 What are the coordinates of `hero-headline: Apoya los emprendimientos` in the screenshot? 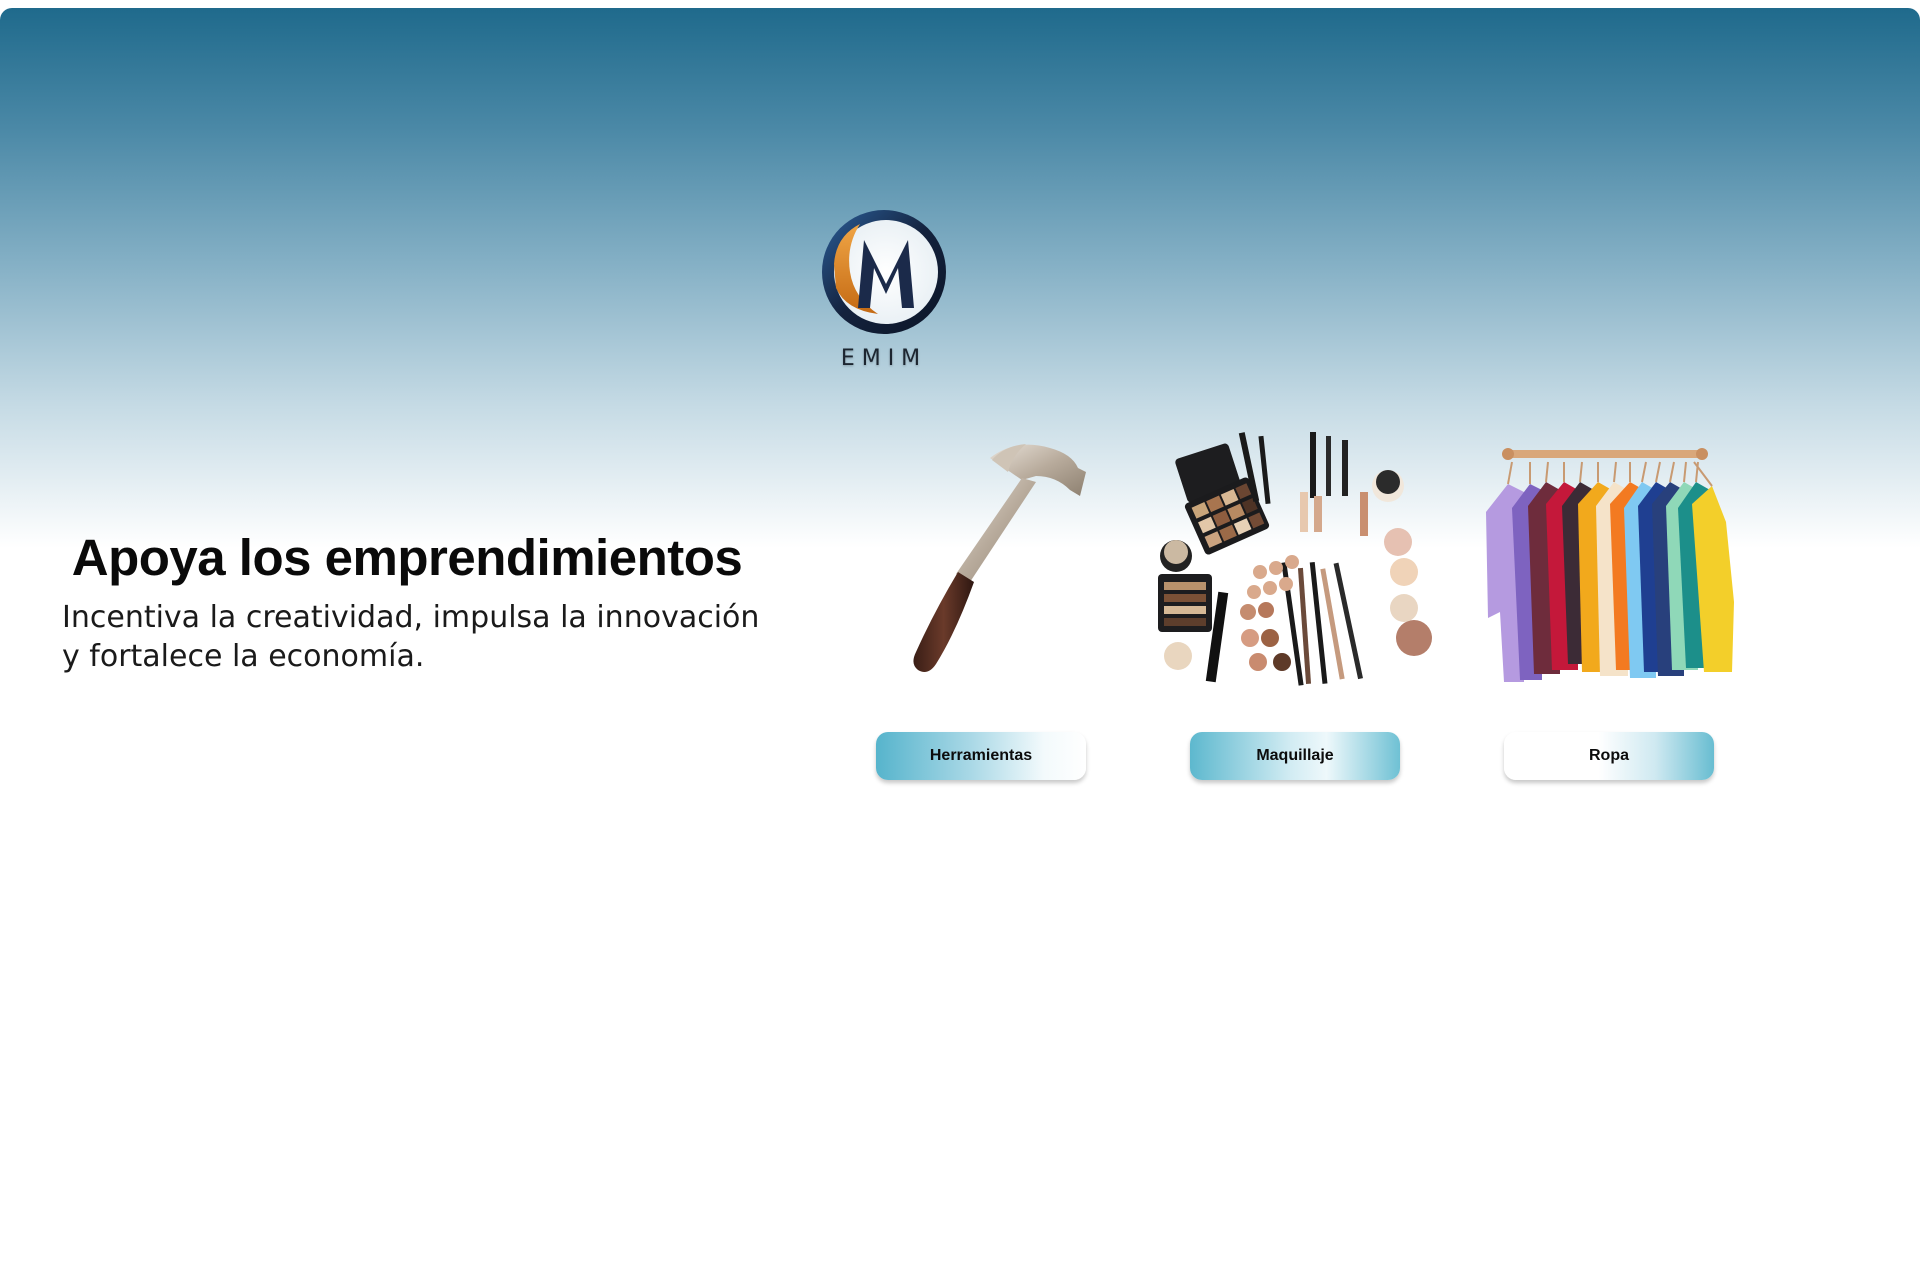 It's located at (407, 557).